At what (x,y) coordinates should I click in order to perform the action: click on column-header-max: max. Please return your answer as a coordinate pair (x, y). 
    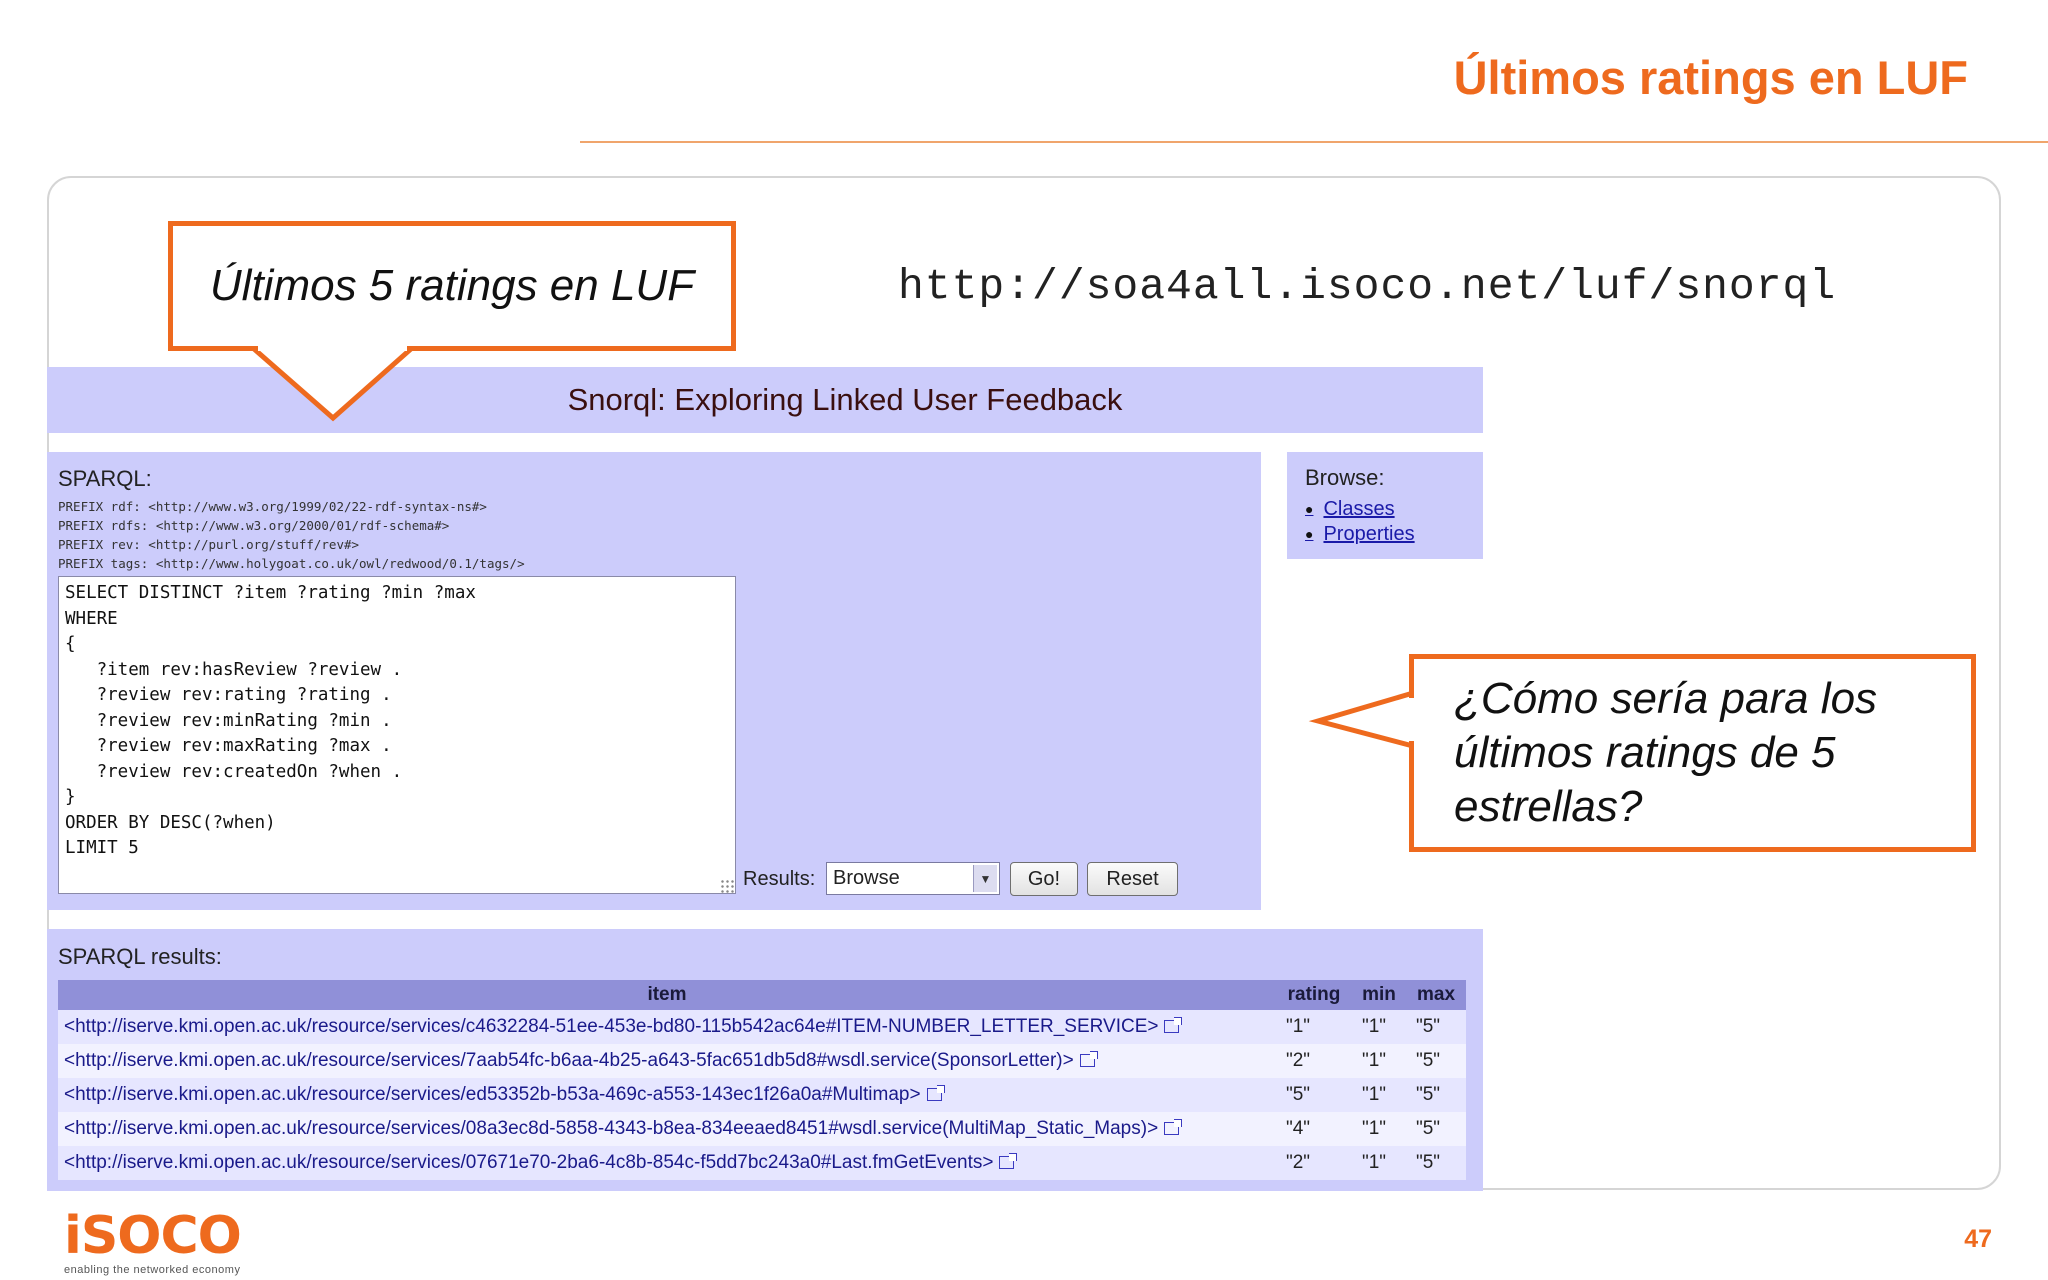
    Looking at the image, I should click on (1436, 995).